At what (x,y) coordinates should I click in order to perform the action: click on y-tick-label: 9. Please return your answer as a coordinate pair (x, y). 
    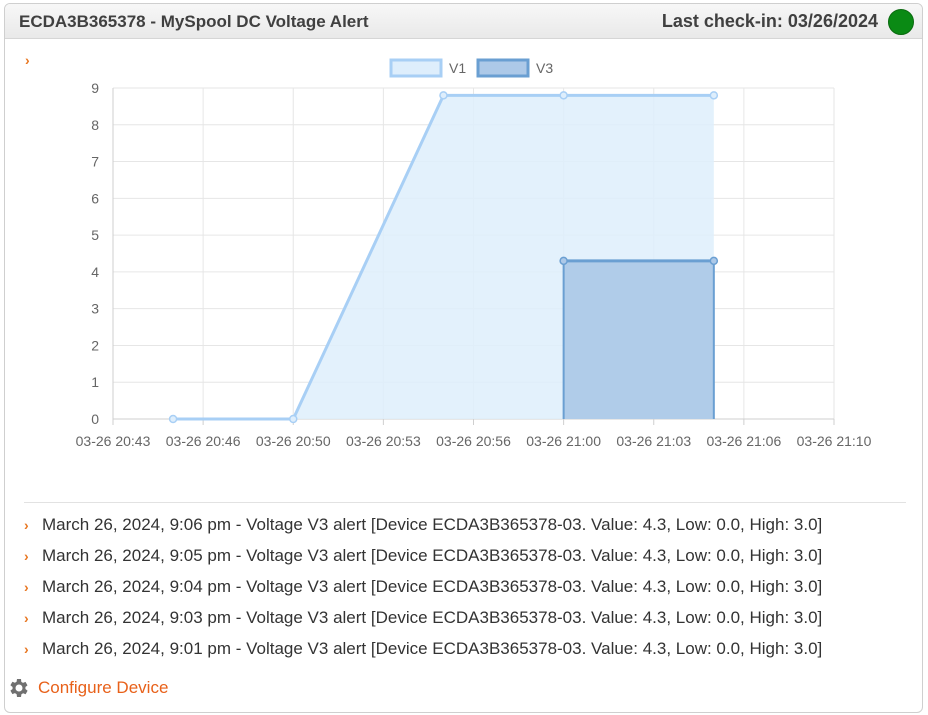
    Looking at the image, I should click on (95, 88).